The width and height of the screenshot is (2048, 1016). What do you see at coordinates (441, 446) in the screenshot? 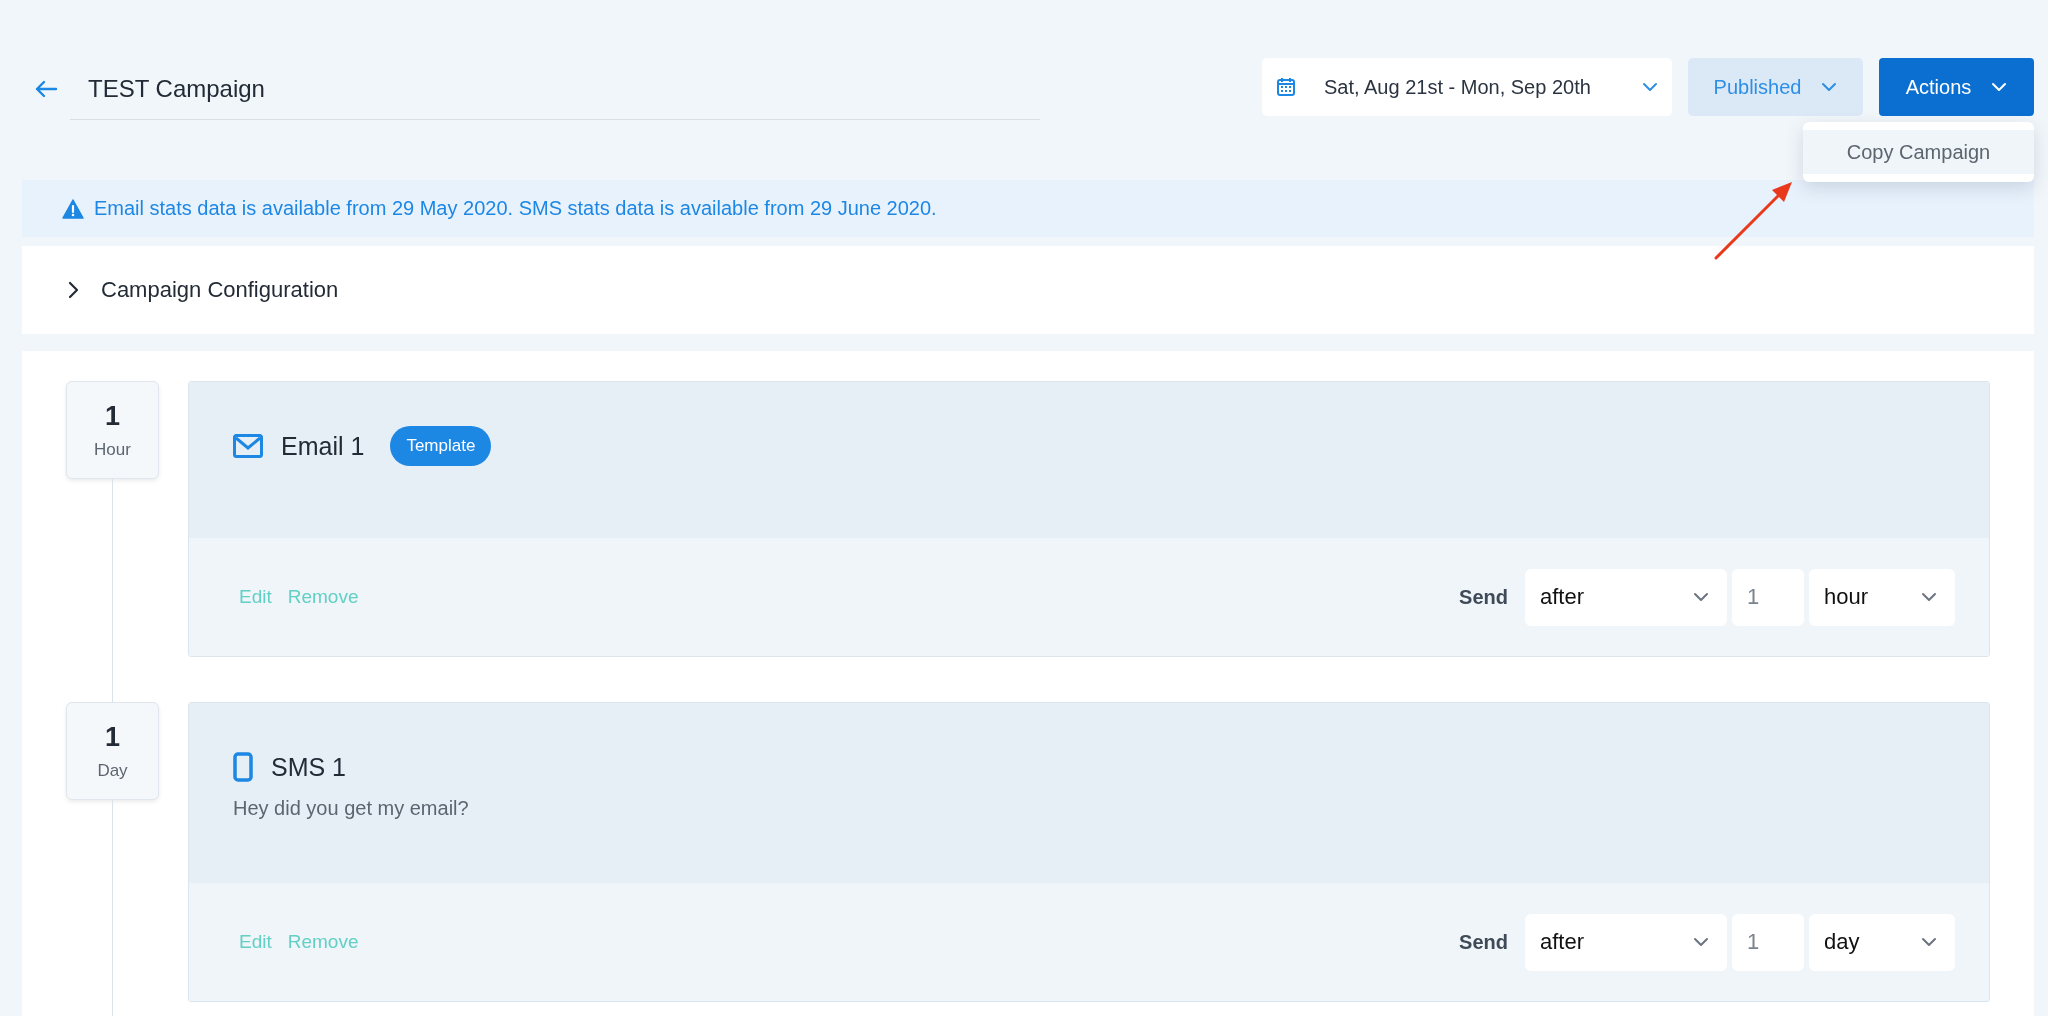
I see `template-tag: Template` at bounding box center [441, 446].